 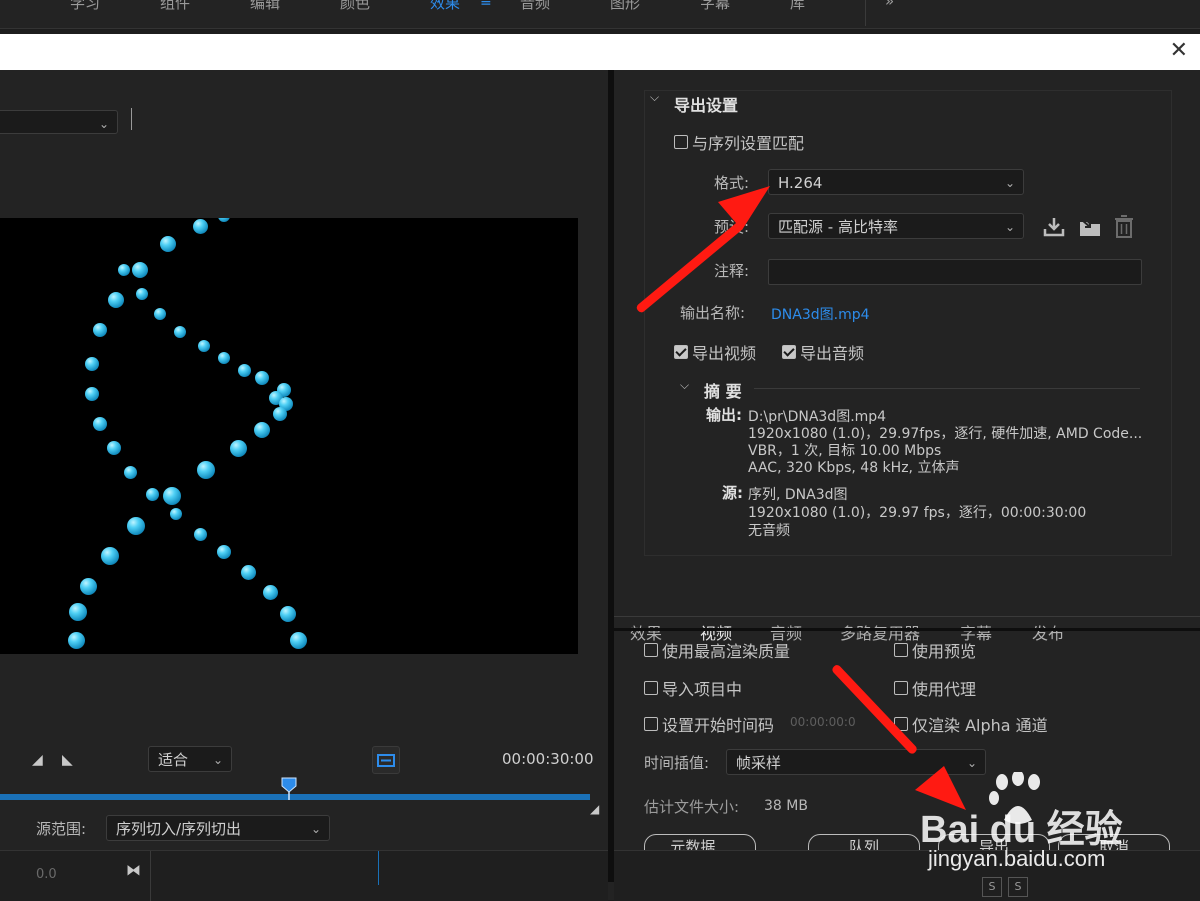 I want to click on export-audio-checkbox: 导出音频, so click(x=823, y=352).